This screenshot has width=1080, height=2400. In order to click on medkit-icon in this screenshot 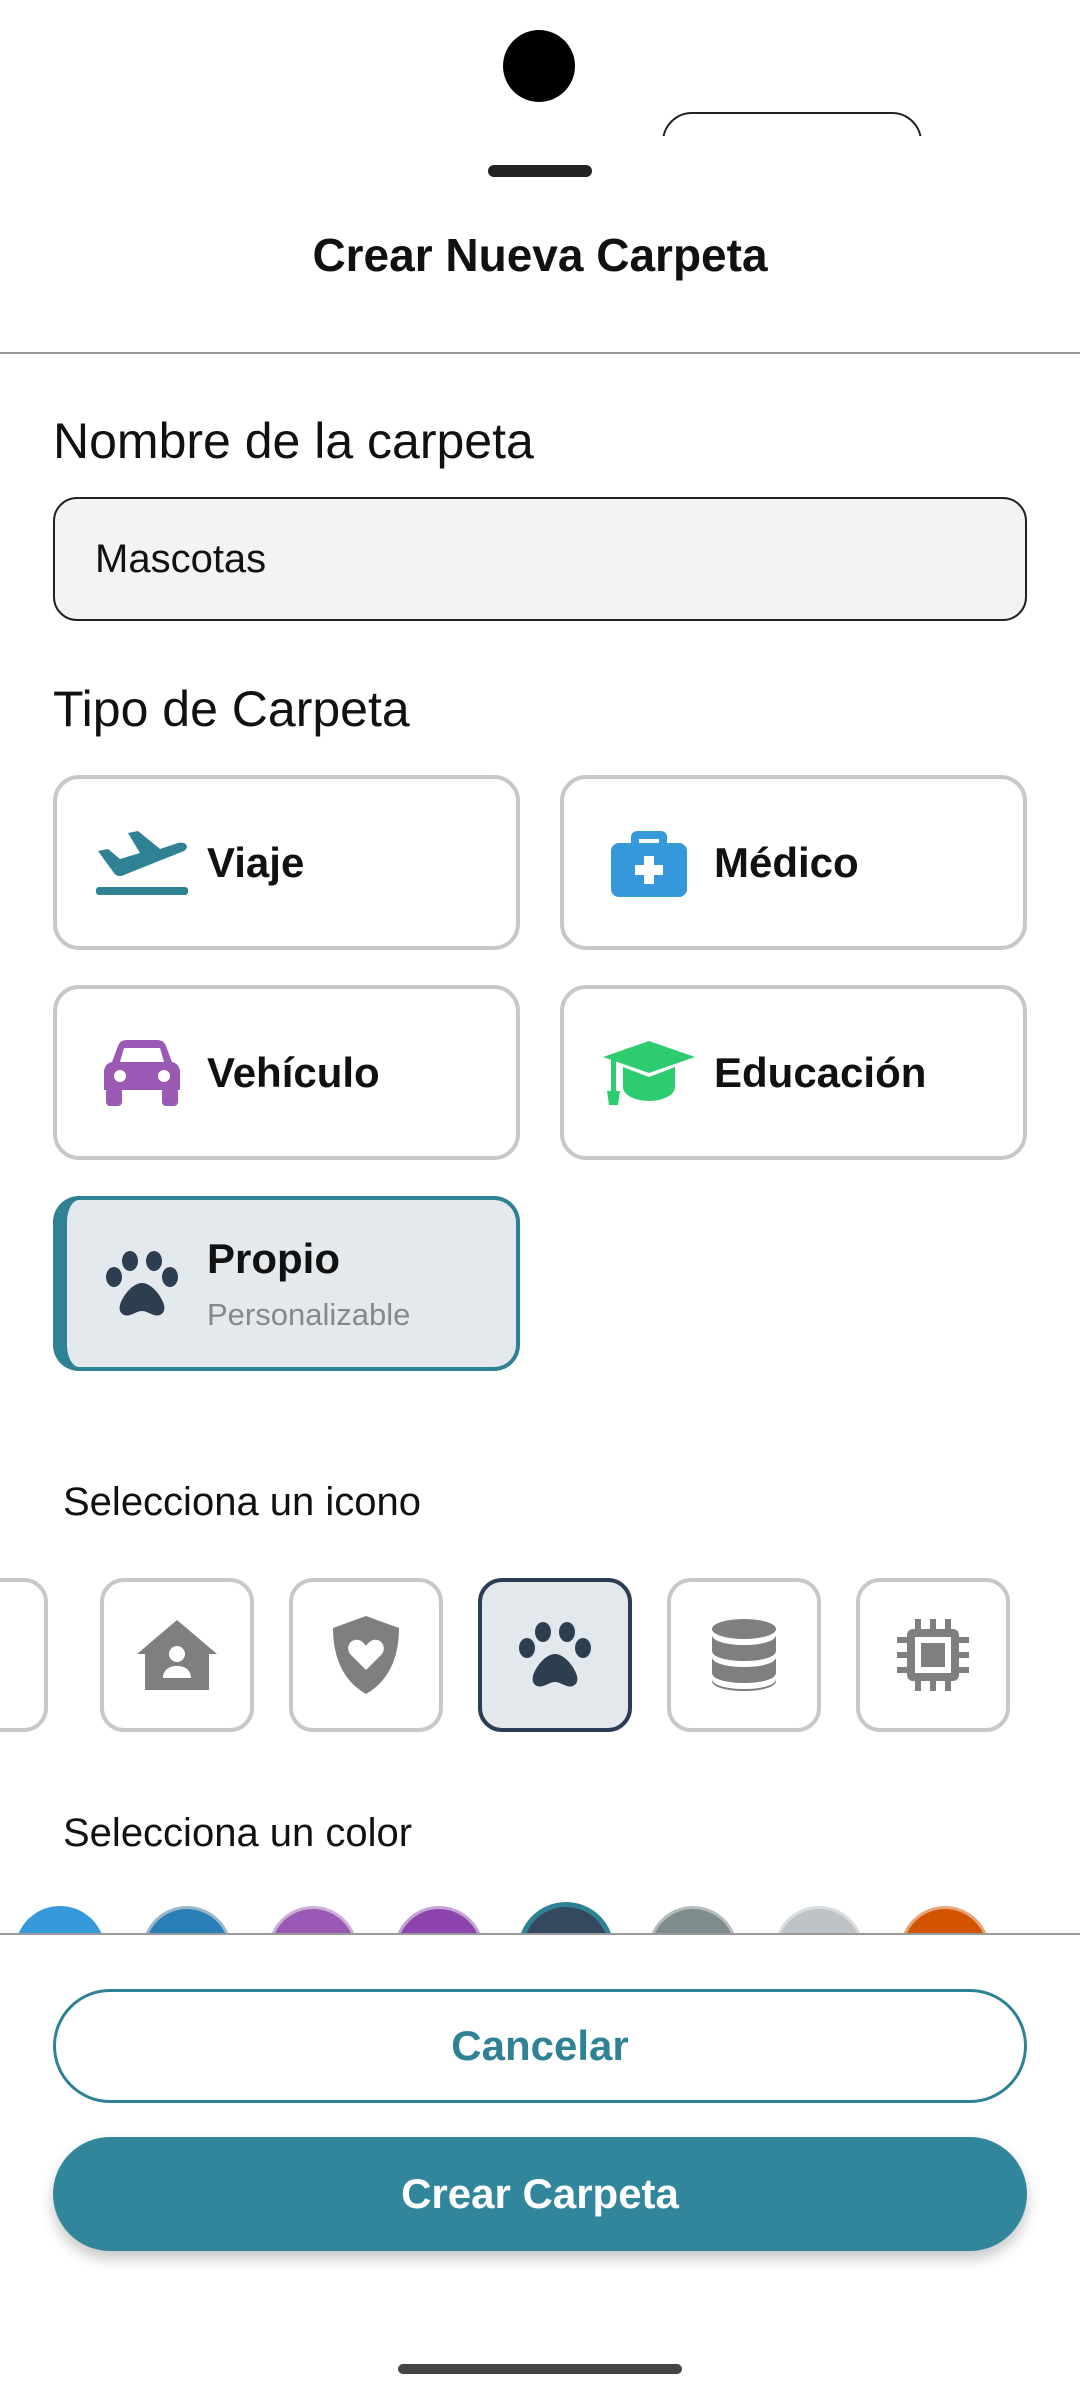, I will do `click(649, 863)`.